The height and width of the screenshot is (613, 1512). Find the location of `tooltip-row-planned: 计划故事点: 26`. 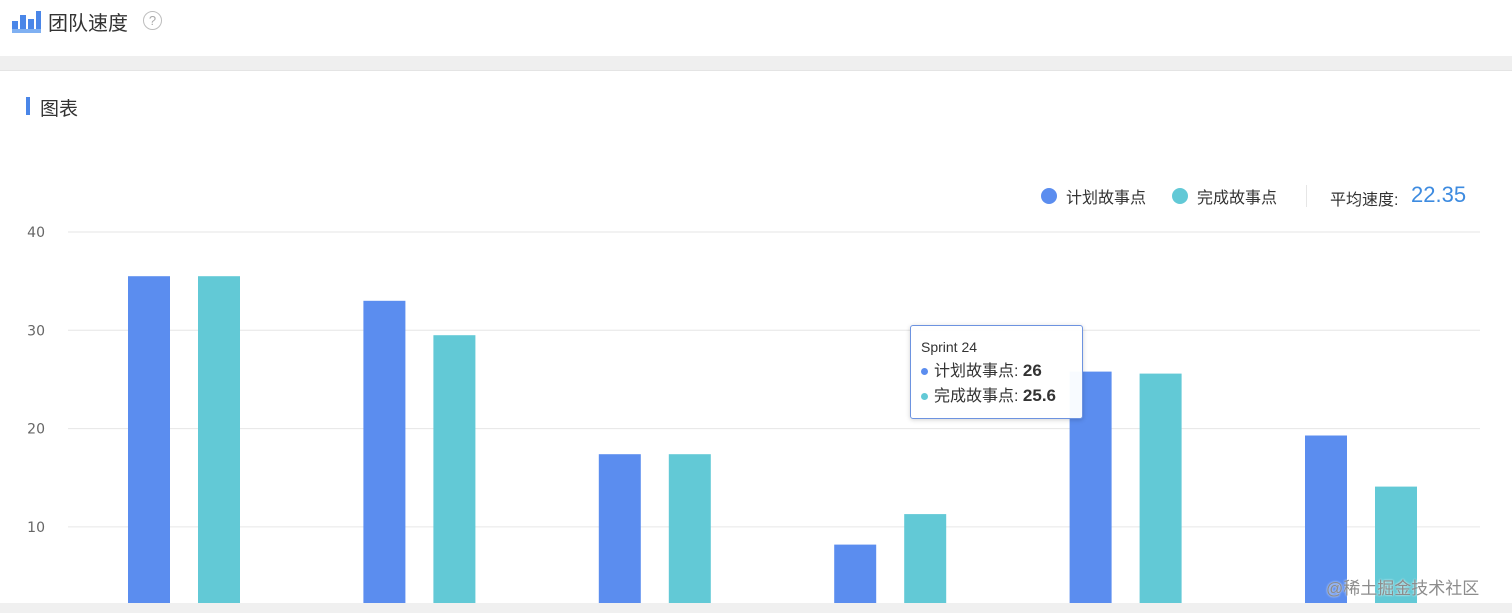

tooltip-row-planned: 计划故事点: 26 is located at coordinates (996, 371).